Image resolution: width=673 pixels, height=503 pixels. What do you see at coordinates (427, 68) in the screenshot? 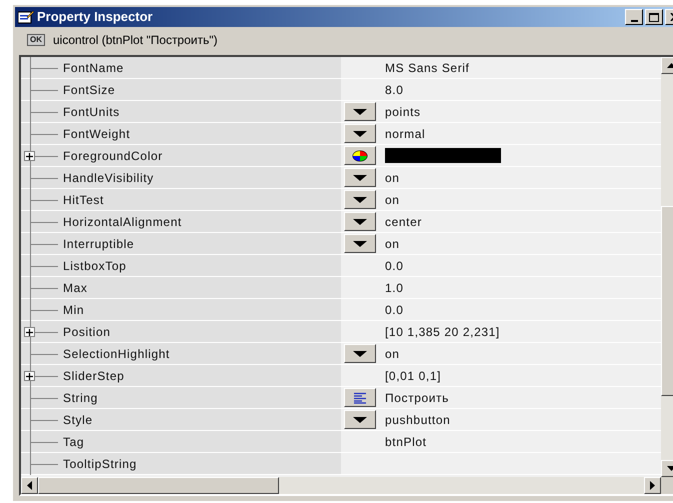
I see `property-value: MS Sans Serif` at bounding box center [427, 68].